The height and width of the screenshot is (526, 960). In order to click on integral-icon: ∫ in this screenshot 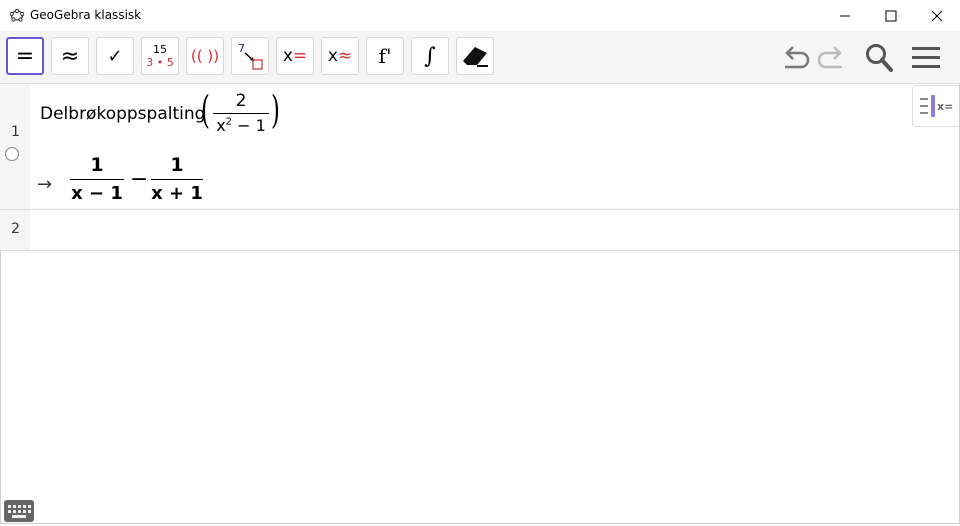, I will do `click(430, 56)`.